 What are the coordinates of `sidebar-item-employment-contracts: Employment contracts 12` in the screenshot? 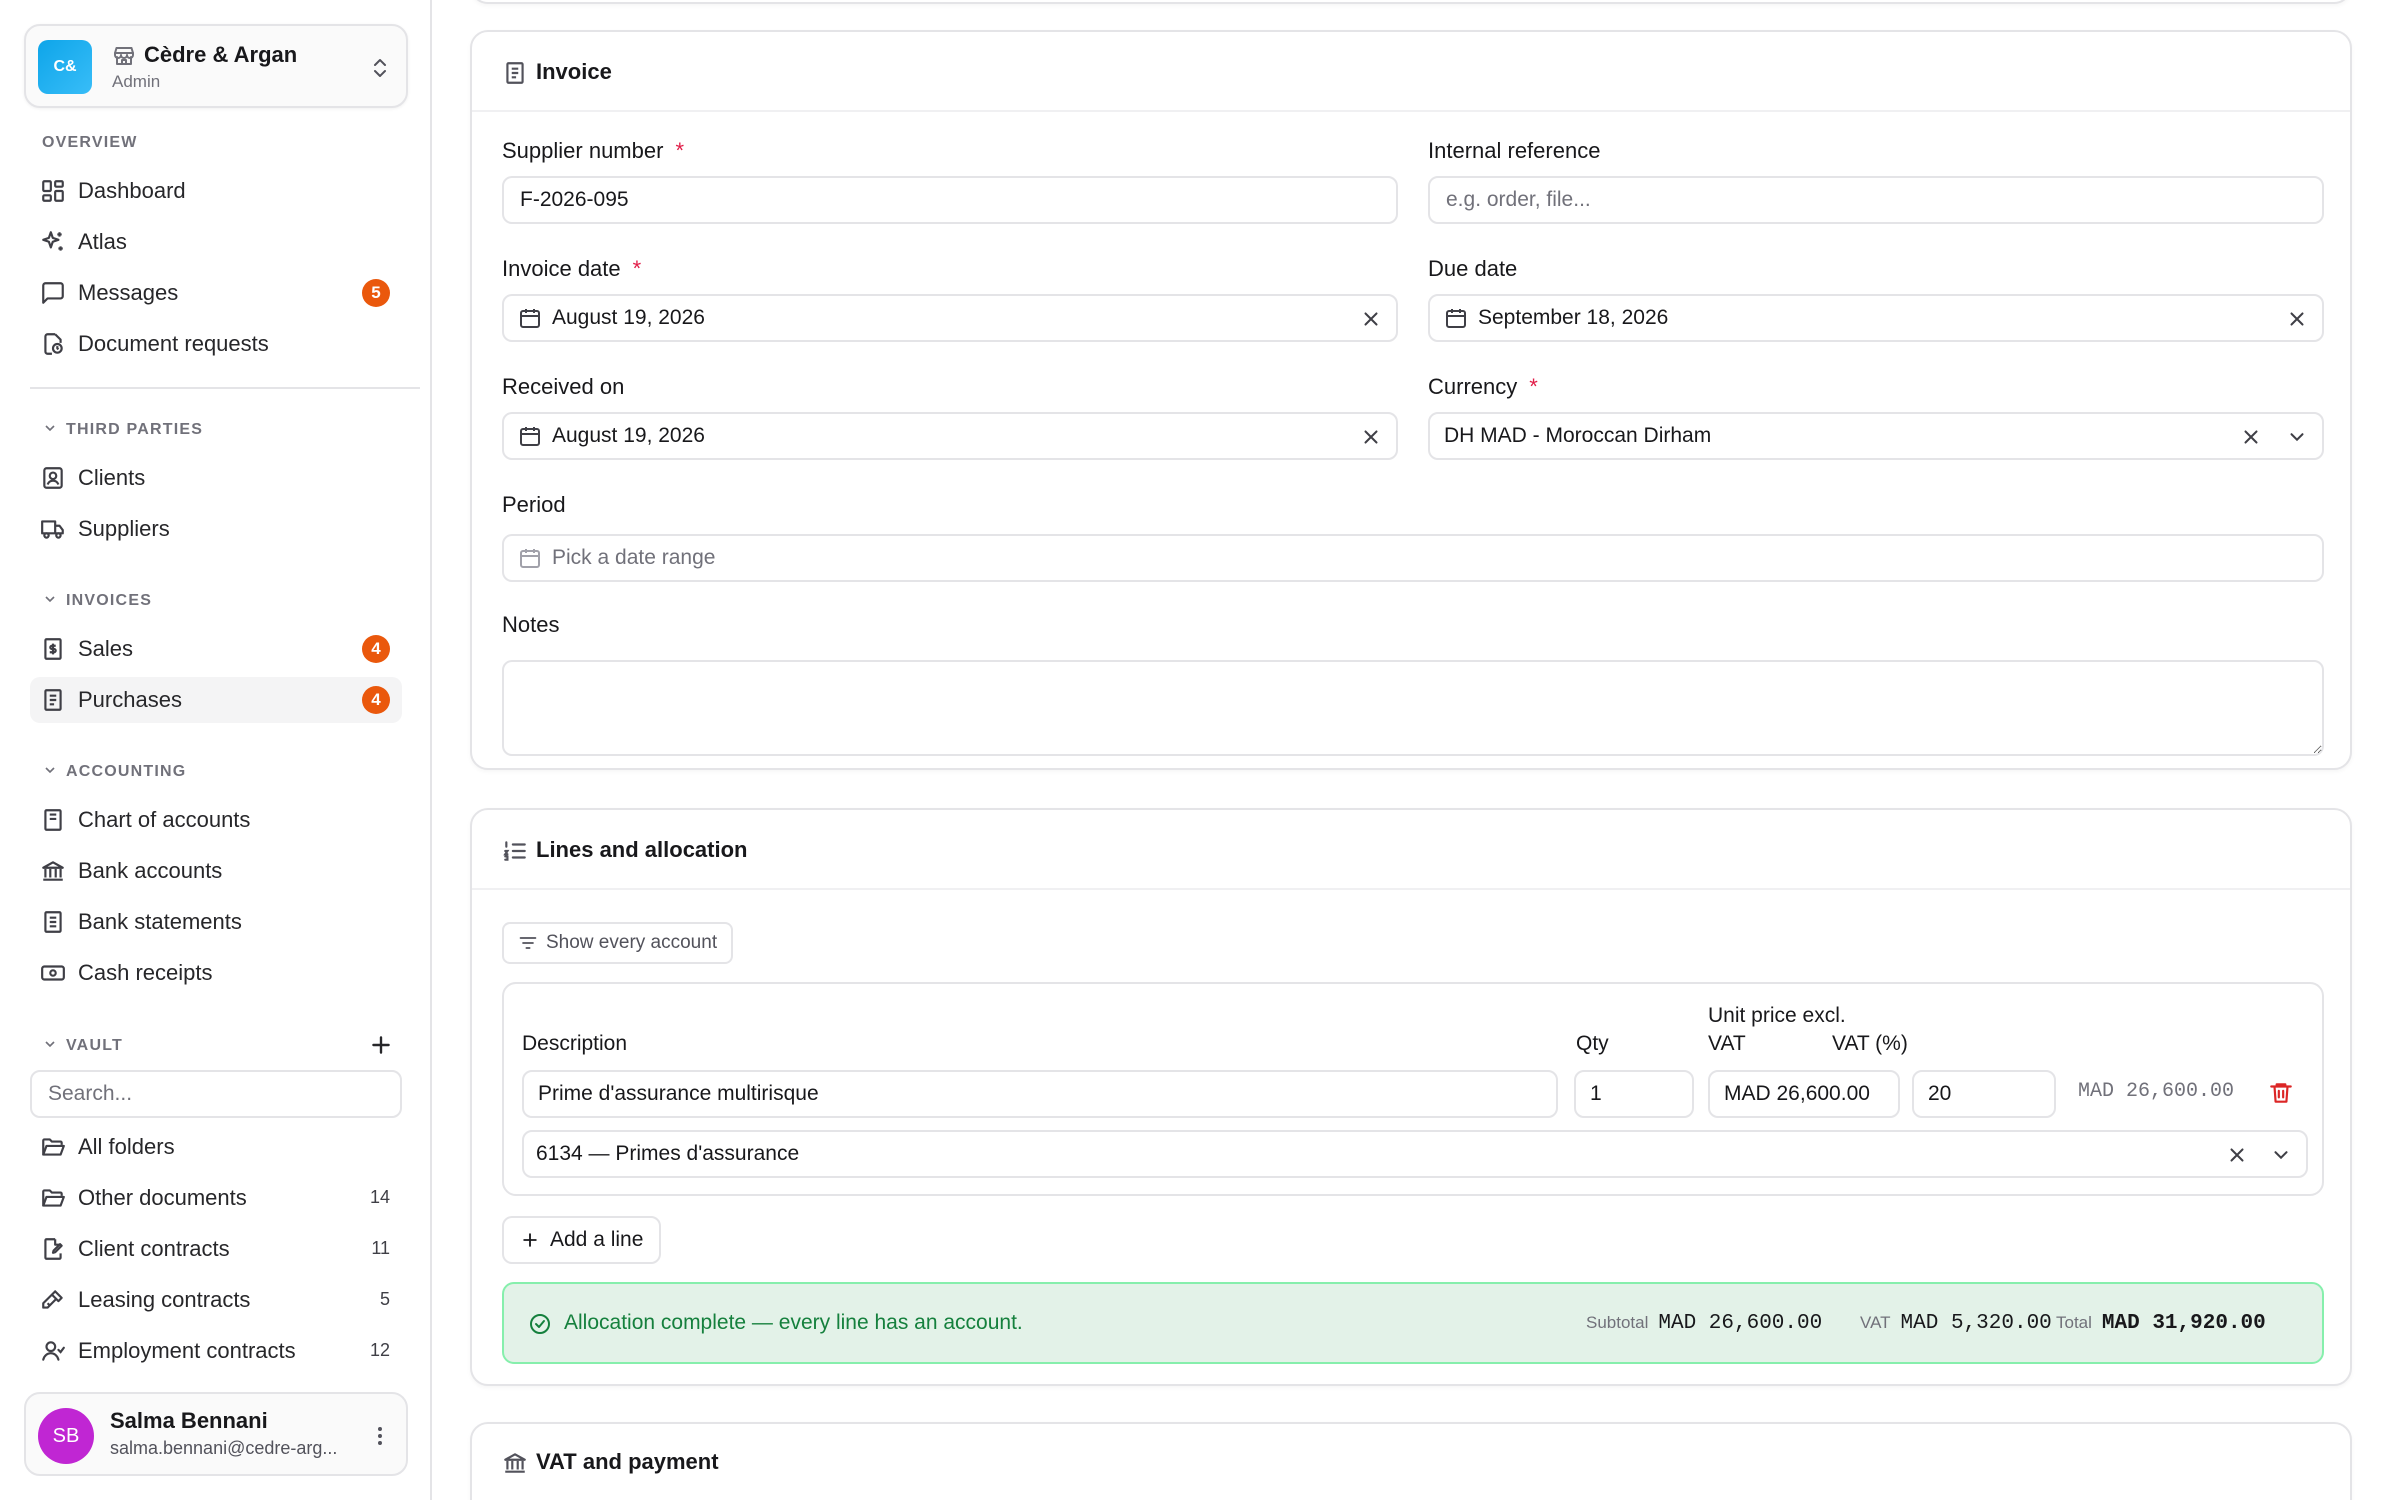 It's located at (216, 1351).